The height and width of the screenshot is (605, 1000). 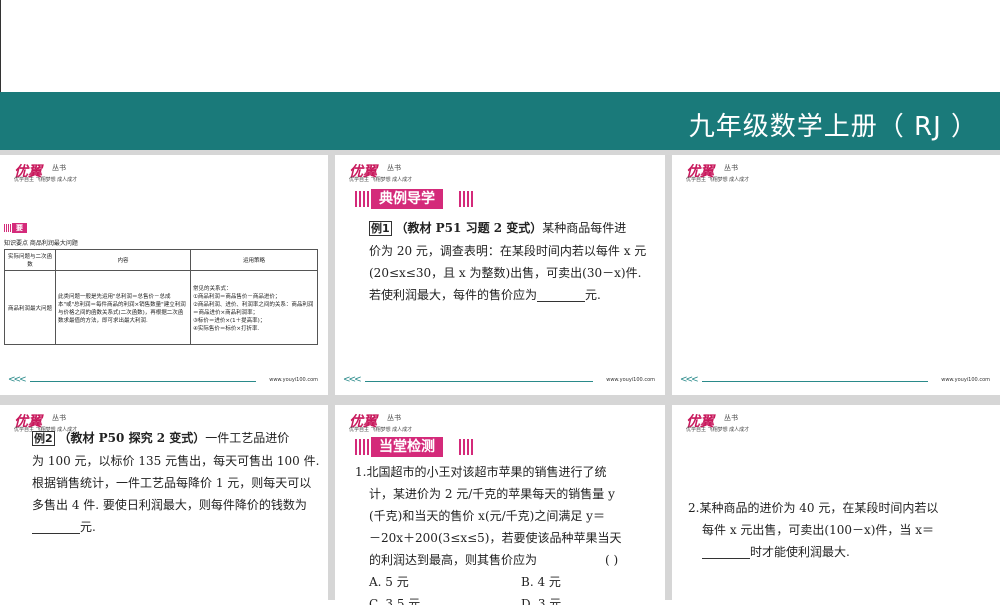 I want to click on answer-paren: ( ), so click(x=611, y=560).